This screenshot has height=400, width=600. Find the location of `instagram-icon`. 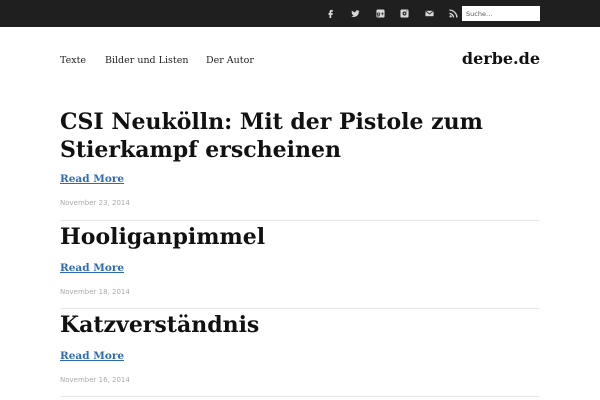

instagram-icon is located at coordinates (404, 13).